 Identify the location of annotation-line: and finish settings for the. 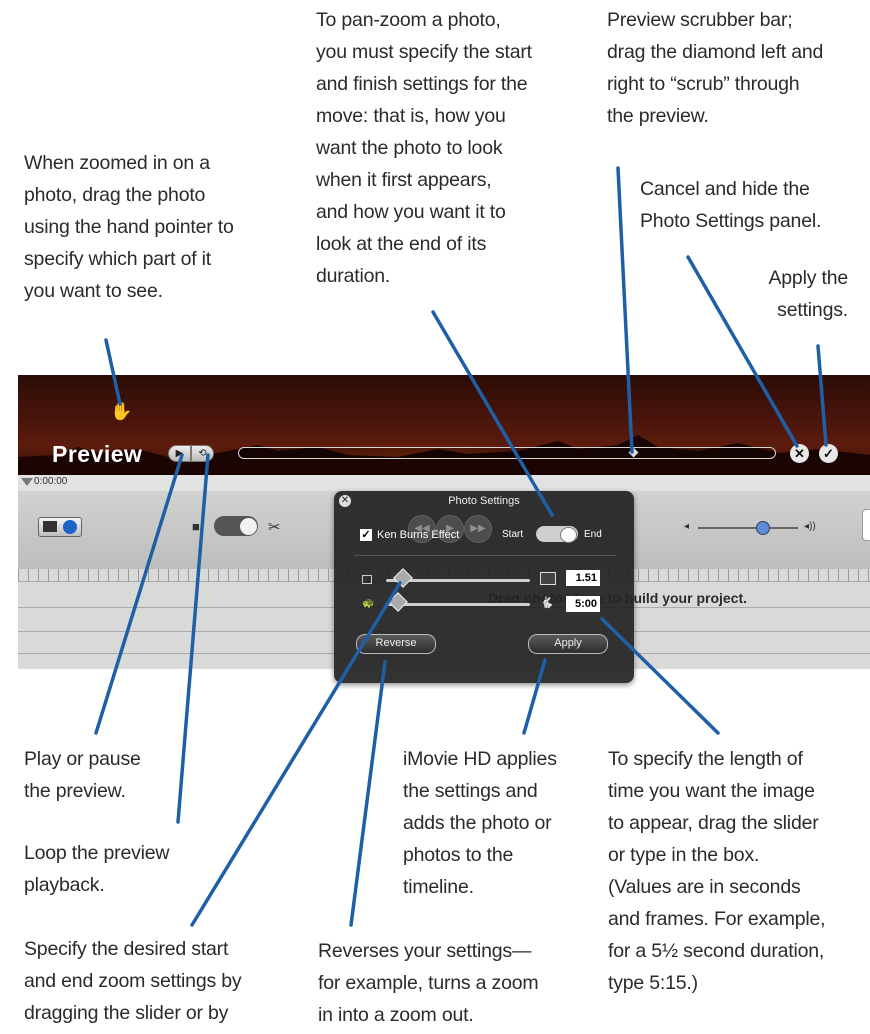
(422, 84).